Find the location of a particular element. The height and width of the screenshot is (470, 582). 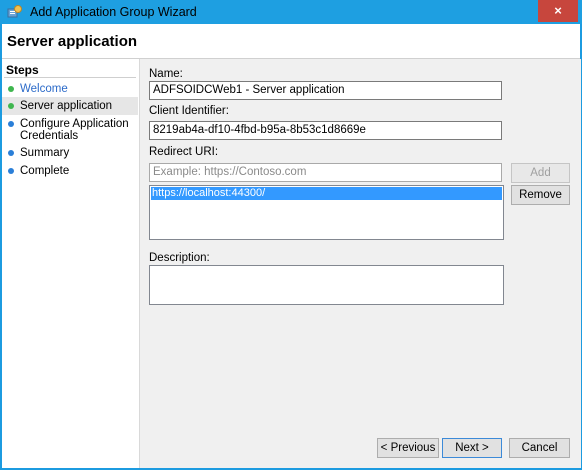

name-field: ADFSOIDCWeb1 - Server application is located at coordinates (325, 90).